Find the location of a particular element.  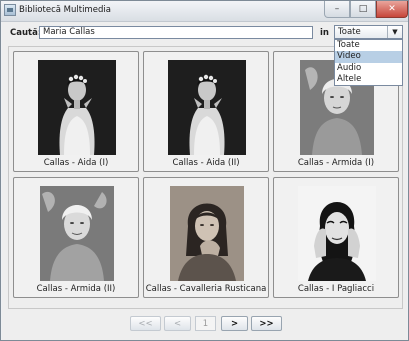

scope-select-value: Toate is located at coordinates (349, 32).